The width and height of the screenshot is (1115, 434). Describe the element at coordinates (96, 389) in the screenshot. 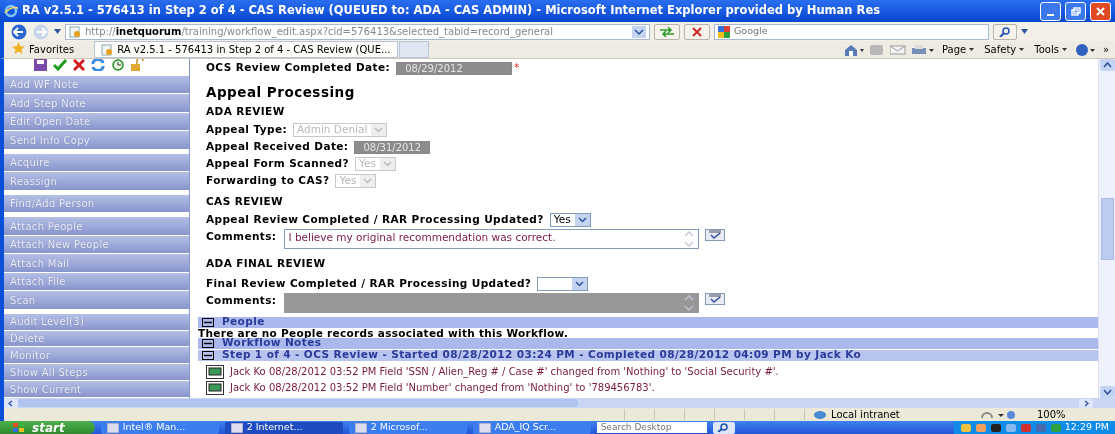

I see `sidebar-button: Show Current` at that location.